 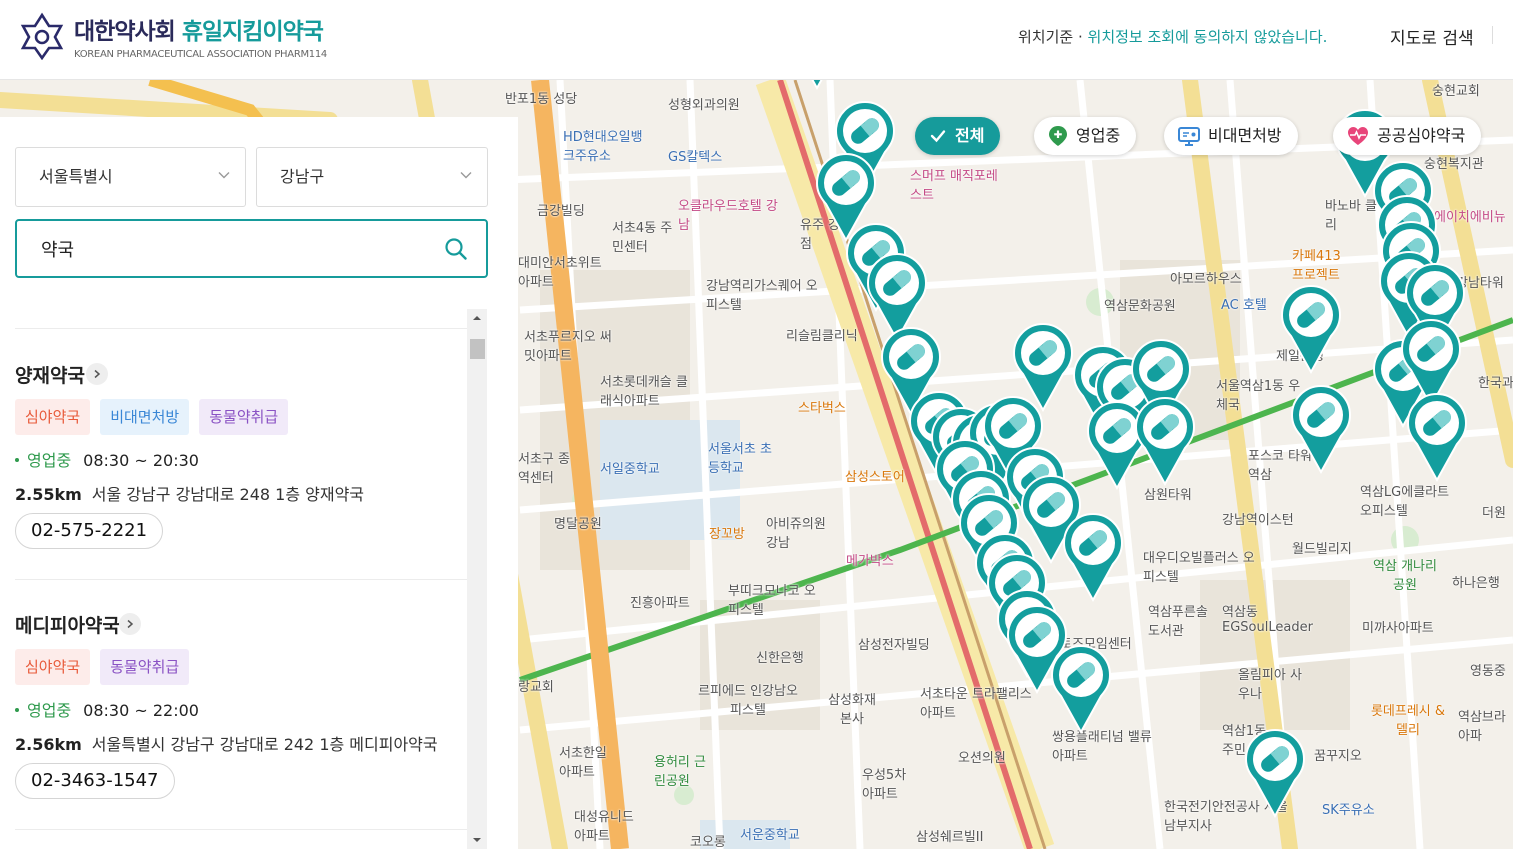 I want to click on map-label: 부띠크모나코 오피스텔, so click(x=772, y=601).